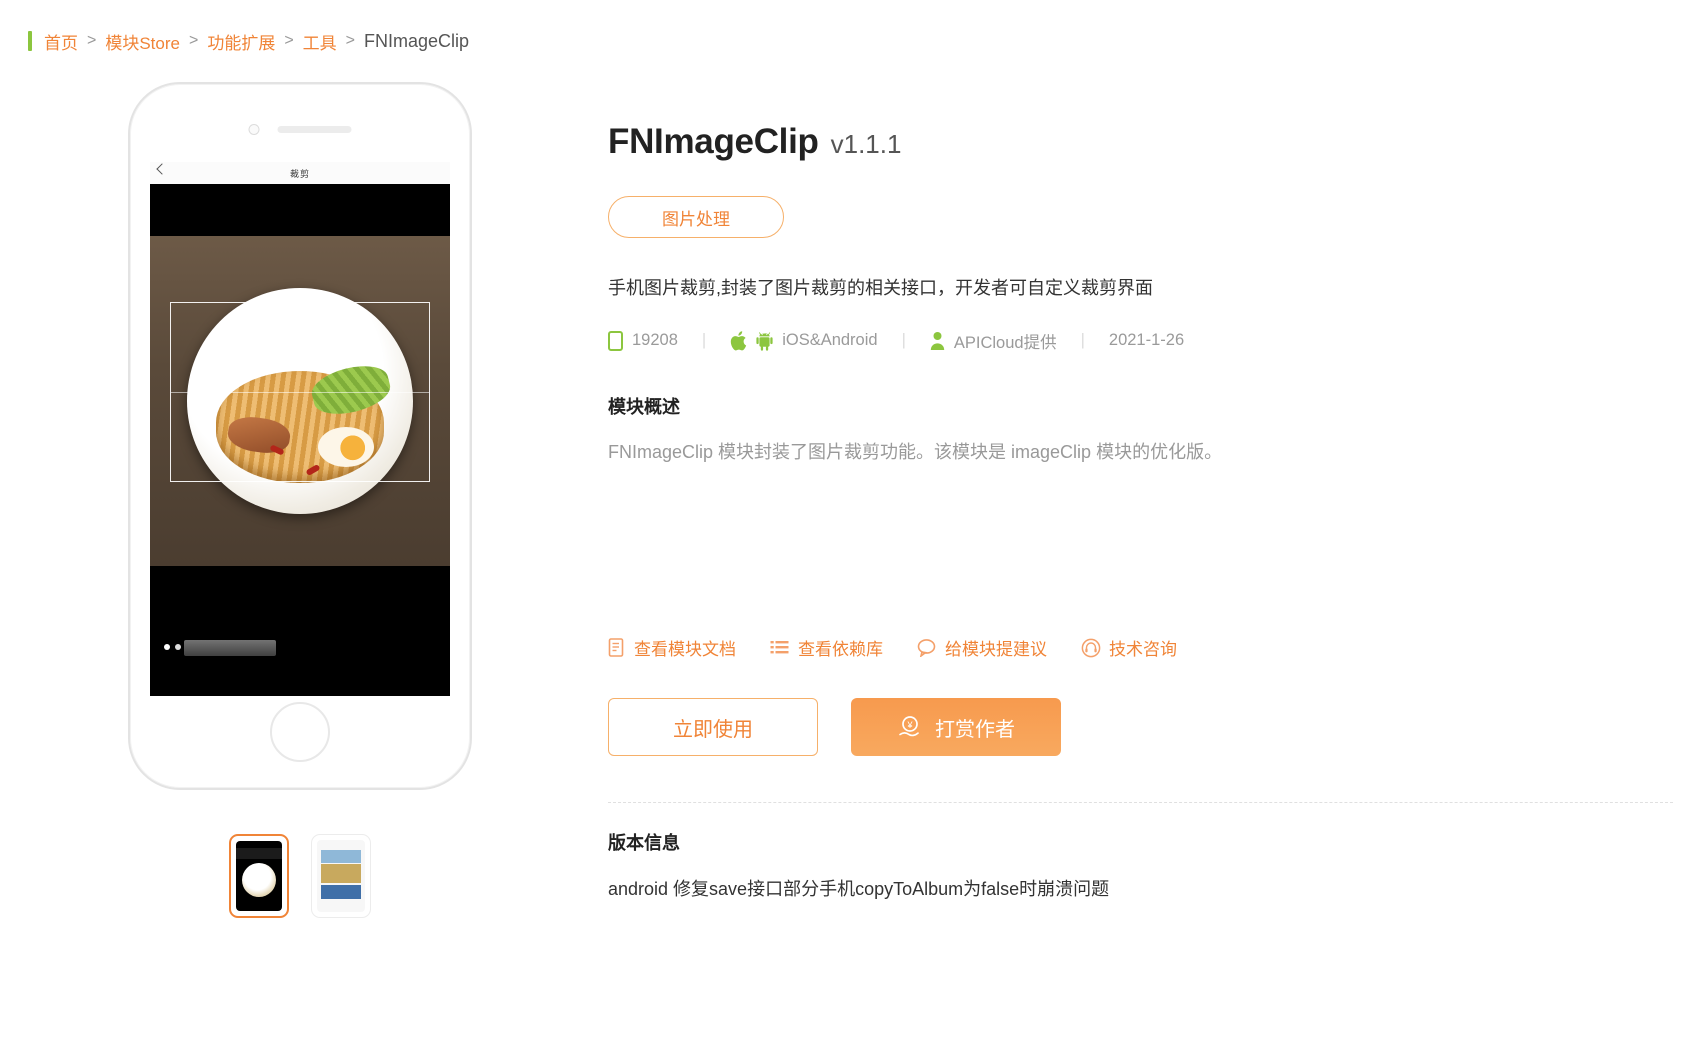 This screenshot has width=1697, height=1063. What do you see at coordinates (696, 217) in the screenshot?
I see `category-tag: 图片处理` at bounding box center [696, 217].